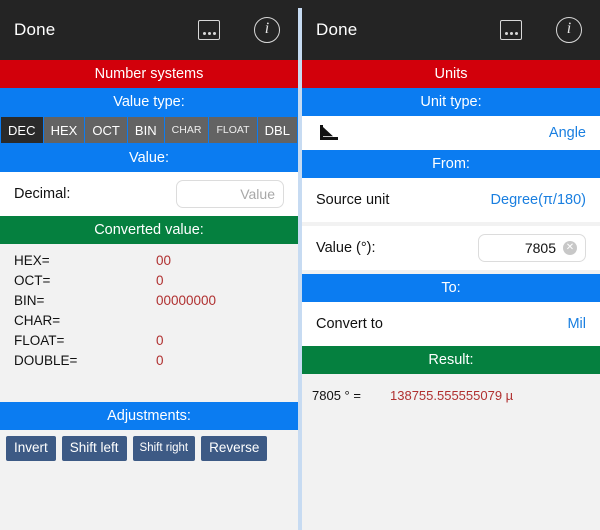 This screenshot has height=530, width=600. I want to click on angle-icon, so click(329, 133).